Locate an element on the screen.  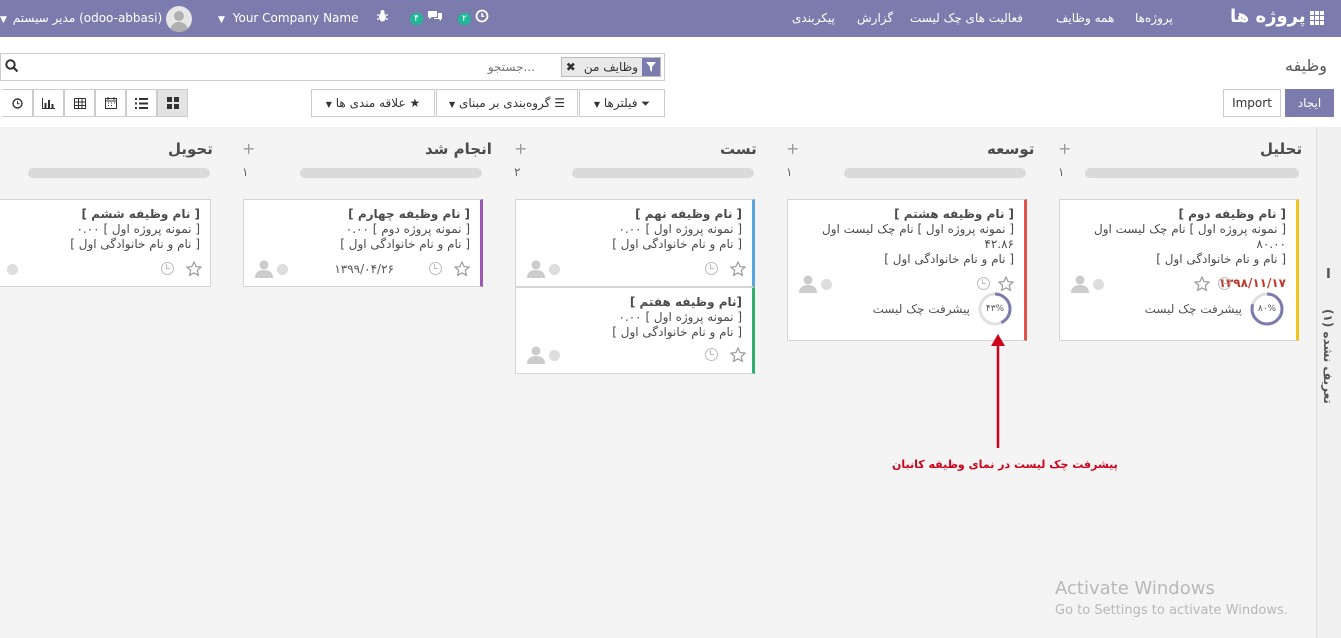
column-title-development: توسعه is located at coordinates (1010, 149).